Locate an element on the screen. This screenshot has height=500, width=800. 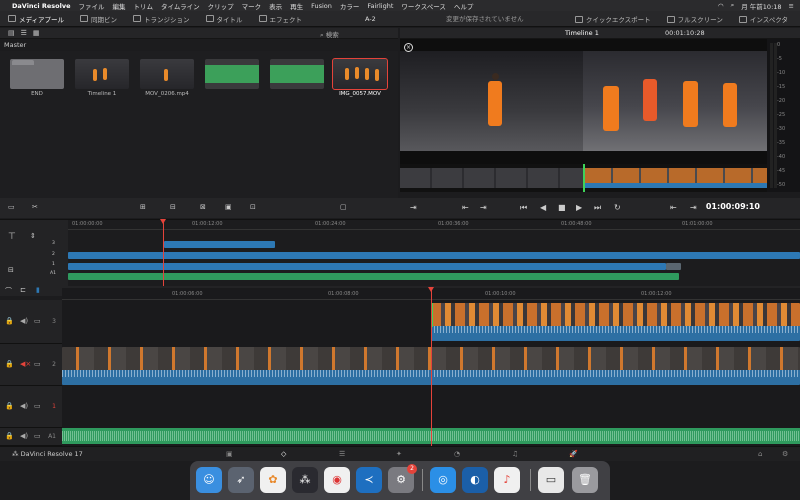
tab-titles: タイトル is located at coordinates (224, 19).